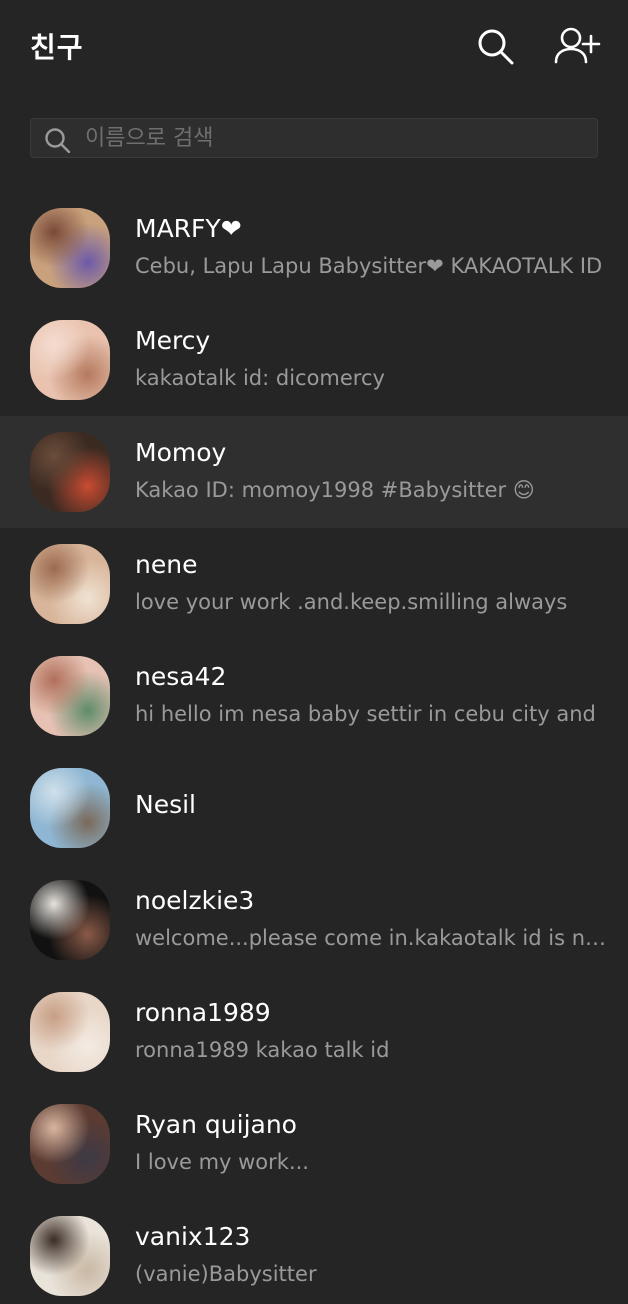  I want to click on add-friend-icon, so click(577, 45).